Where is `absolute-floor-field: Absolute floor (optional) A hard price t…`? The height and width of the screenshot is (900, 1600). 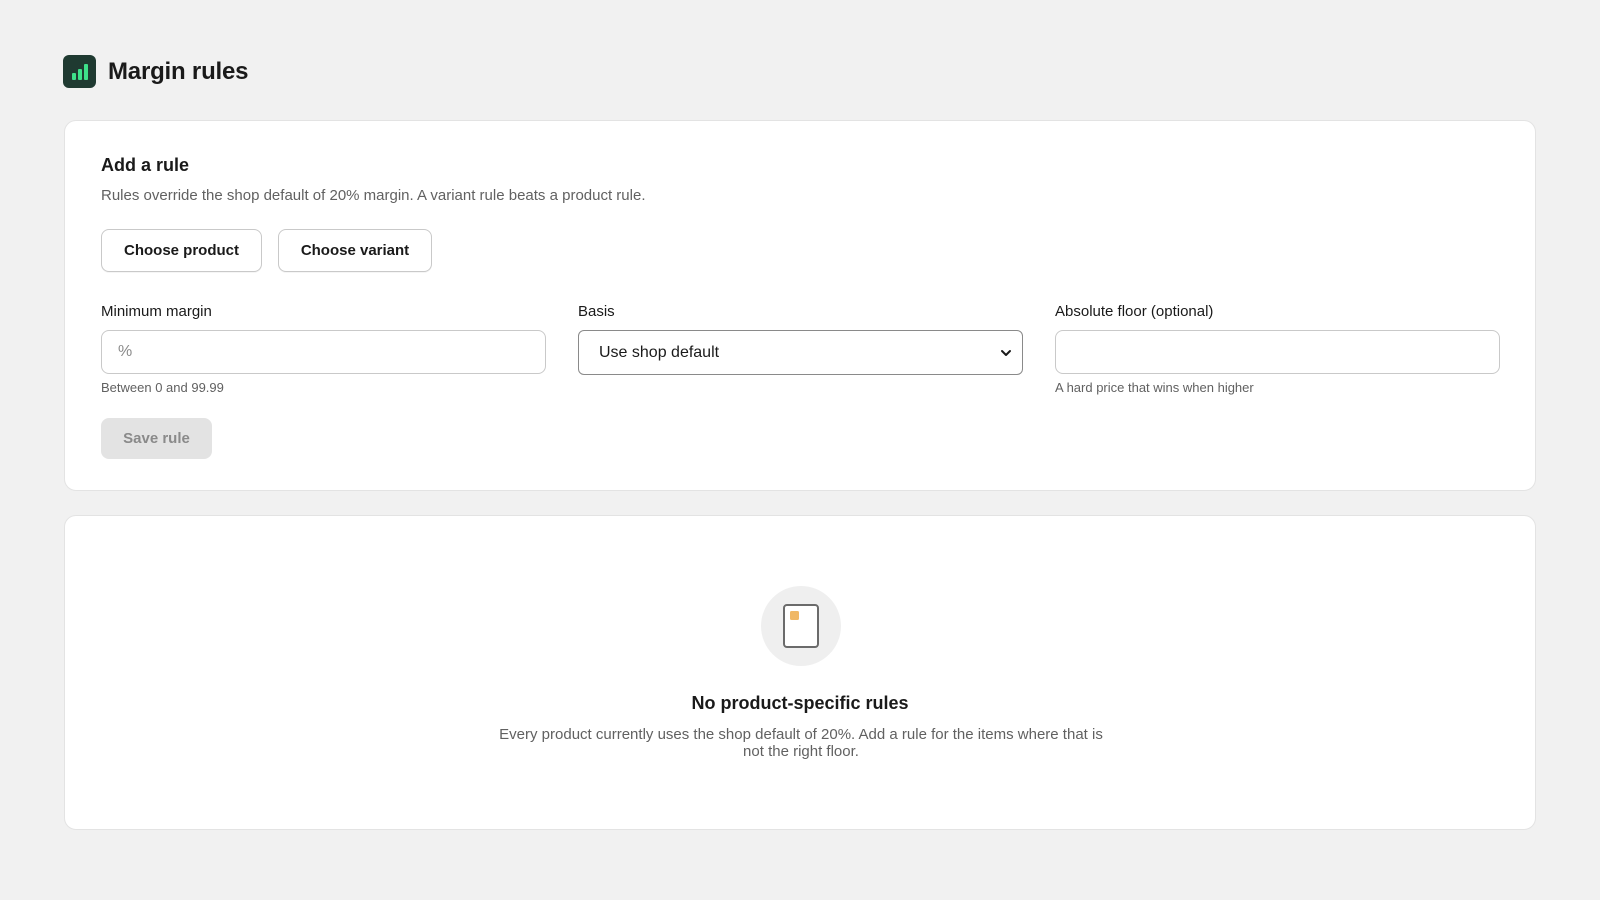
absolute-floor-field: Absolute floor (optional) A hard price t… is located at coordinates (1277, 348).